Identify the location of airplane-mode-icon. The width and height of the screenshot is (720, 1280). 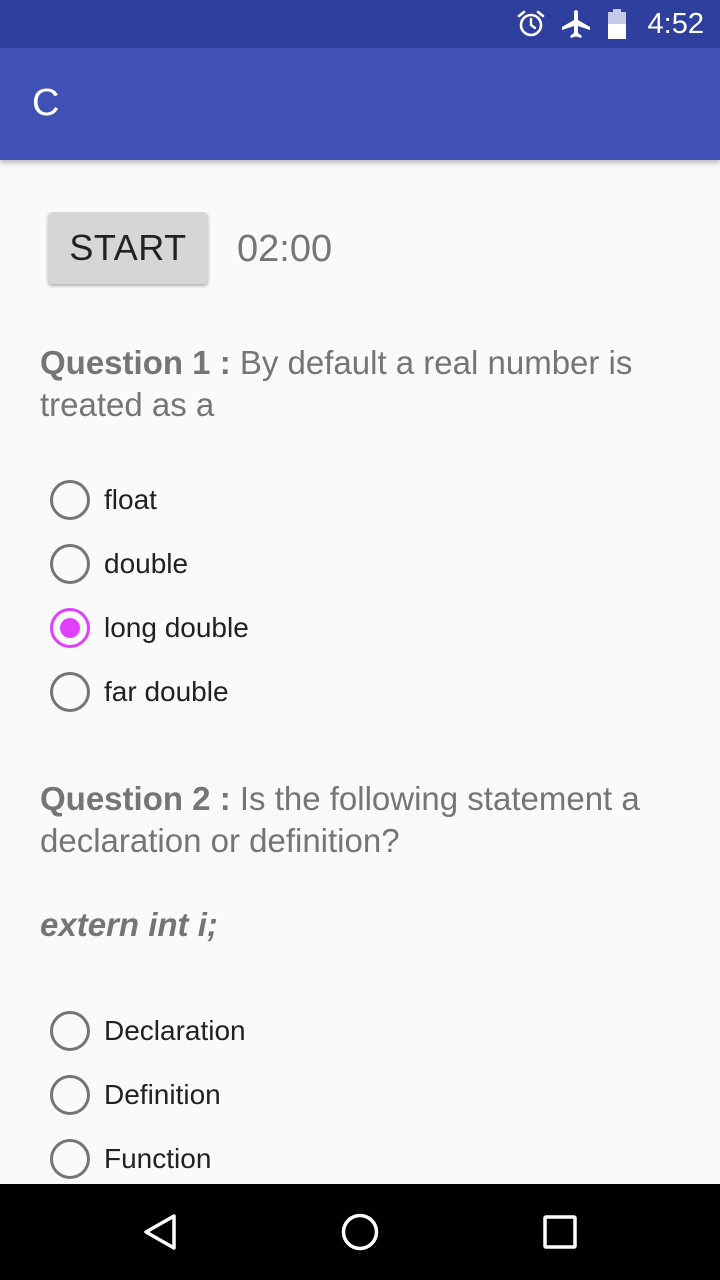
(576, 24).